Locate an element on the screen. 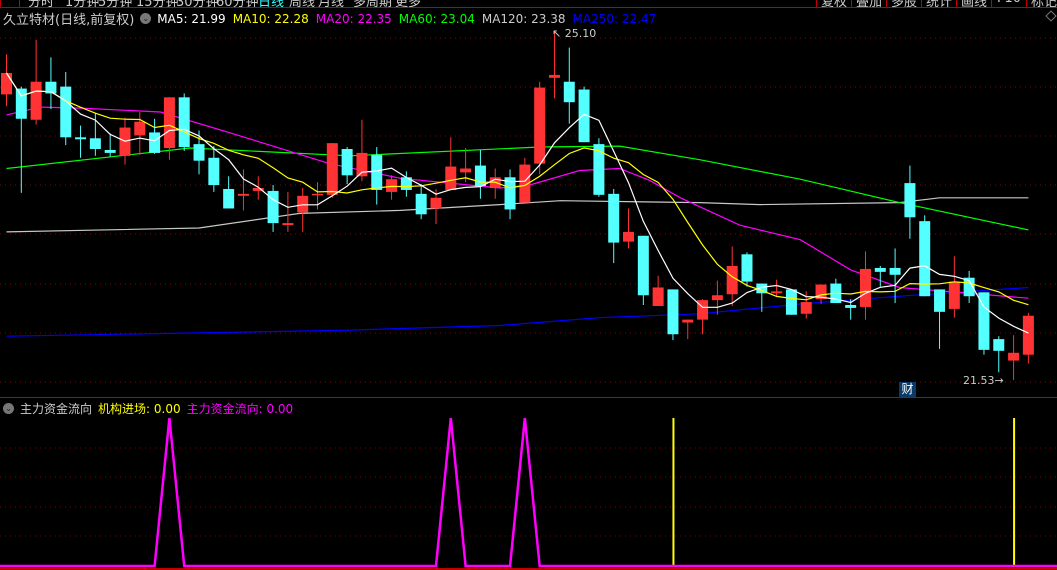 The width and height of the screenshot is (1057, 570). low-price-label: 21.53→ is located at coordinates (983, 380).